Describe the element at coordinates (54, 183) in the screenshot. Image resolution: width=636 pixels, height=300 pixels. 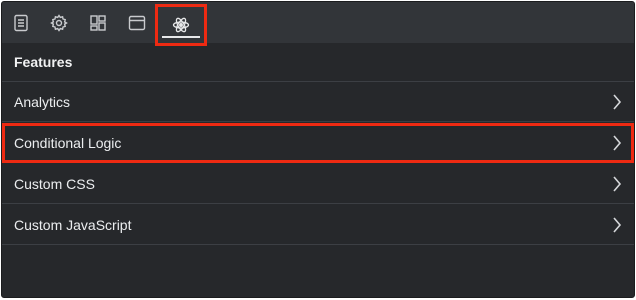
I see `row-label: Custom CSS` at that location.